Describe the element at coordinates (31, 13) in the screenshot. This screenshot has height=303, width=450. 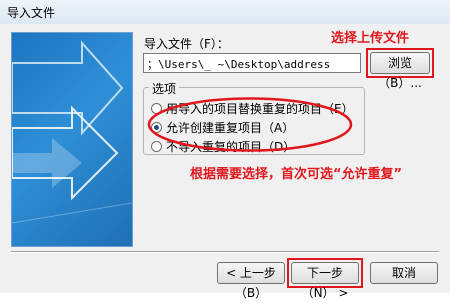
I see `window-title: 导入文件` at that location.